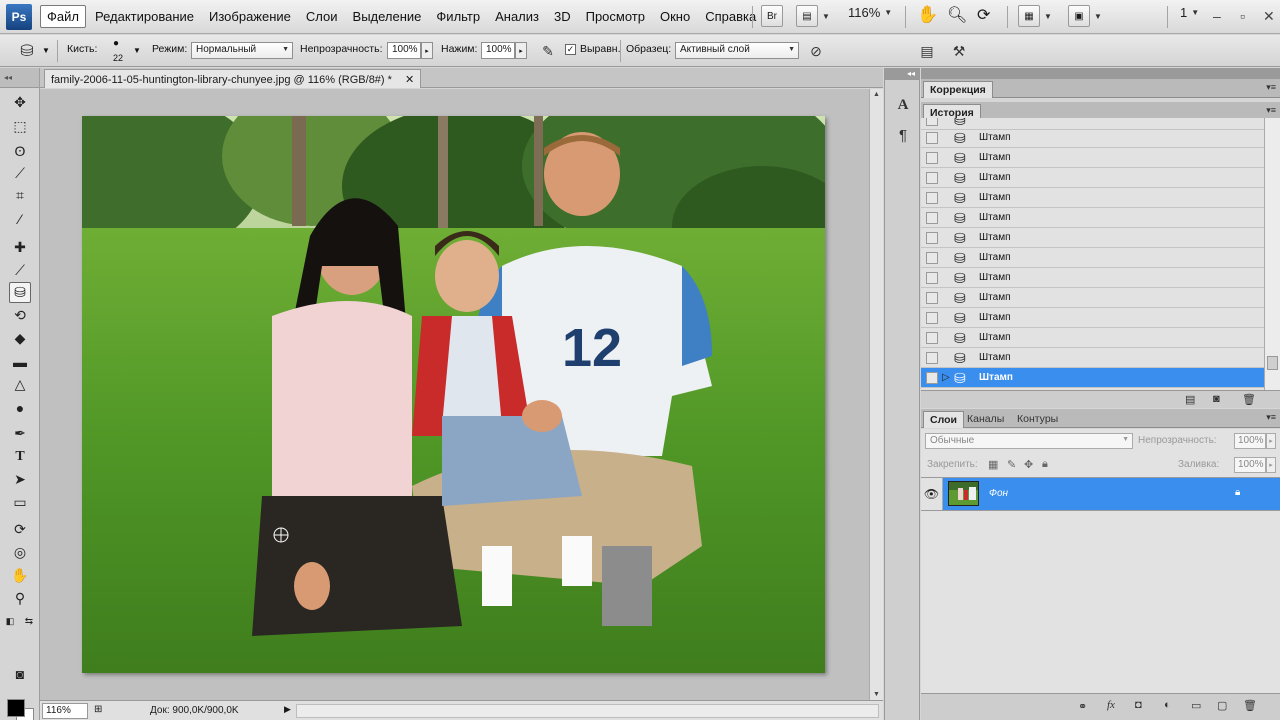 The image size is (1280, 720). Describe the element at coordinates (1111, 705) in the screenshot. I see `layer-style-icon: fx` at that location.